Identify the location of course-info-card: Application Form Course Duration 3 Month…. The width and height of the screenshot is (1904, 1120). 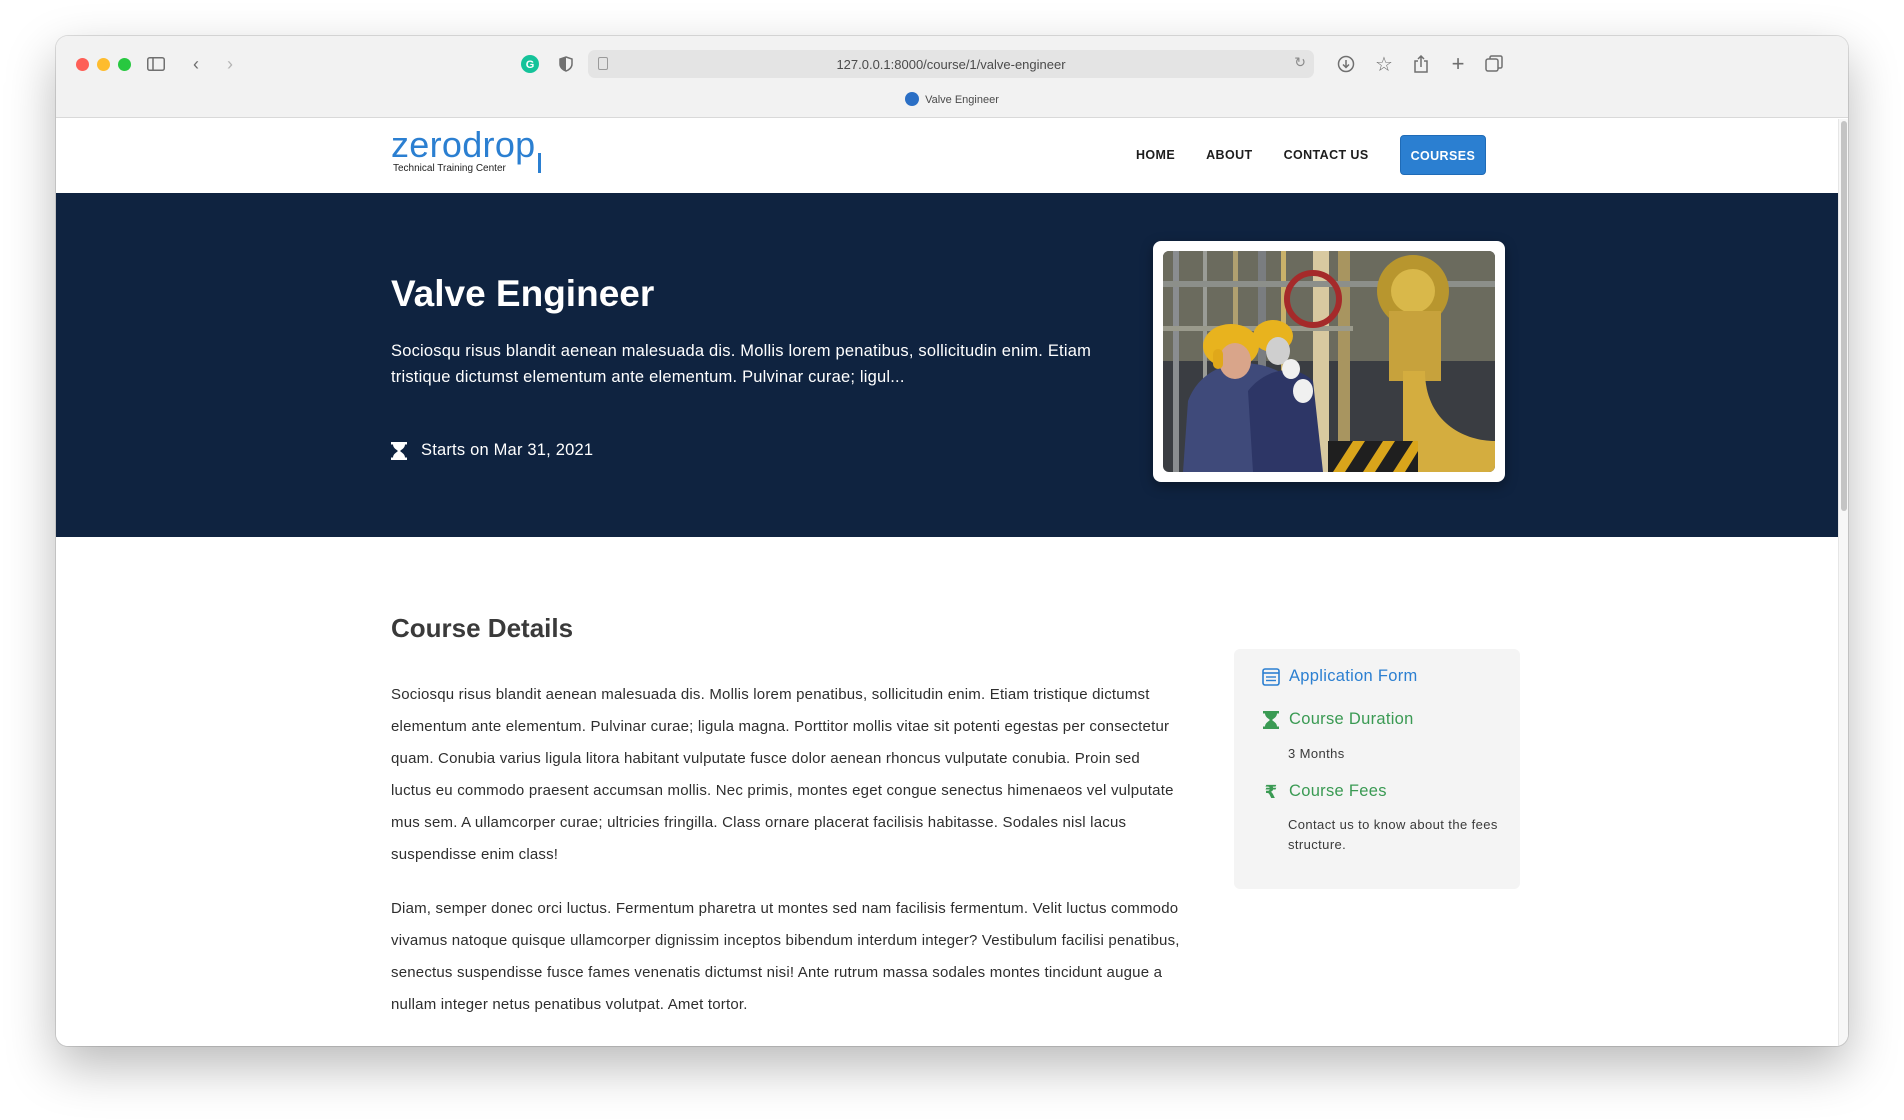
(1377, 769).